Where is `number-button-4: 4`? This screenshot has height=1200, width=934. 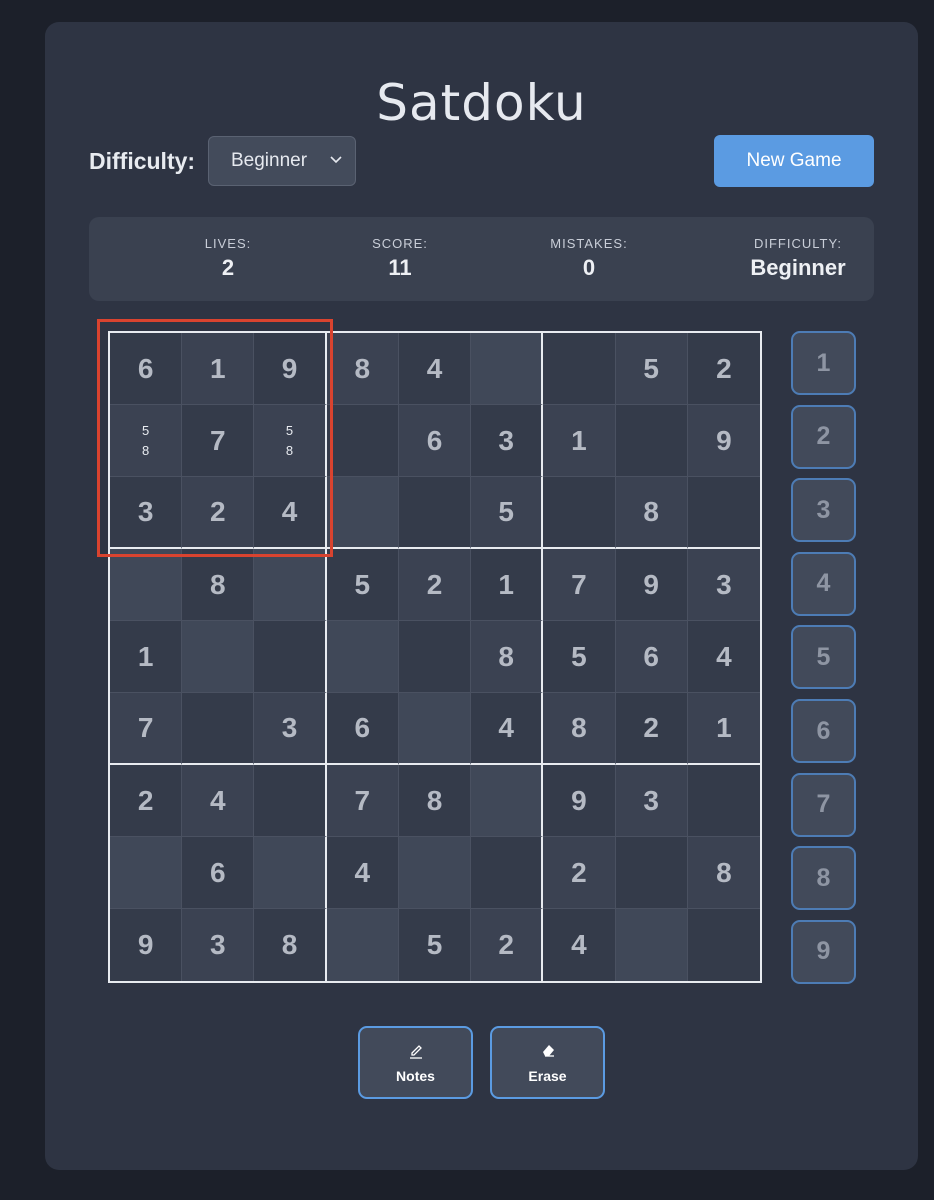
number-button-4: 4 is located at coordinates (823, 583).